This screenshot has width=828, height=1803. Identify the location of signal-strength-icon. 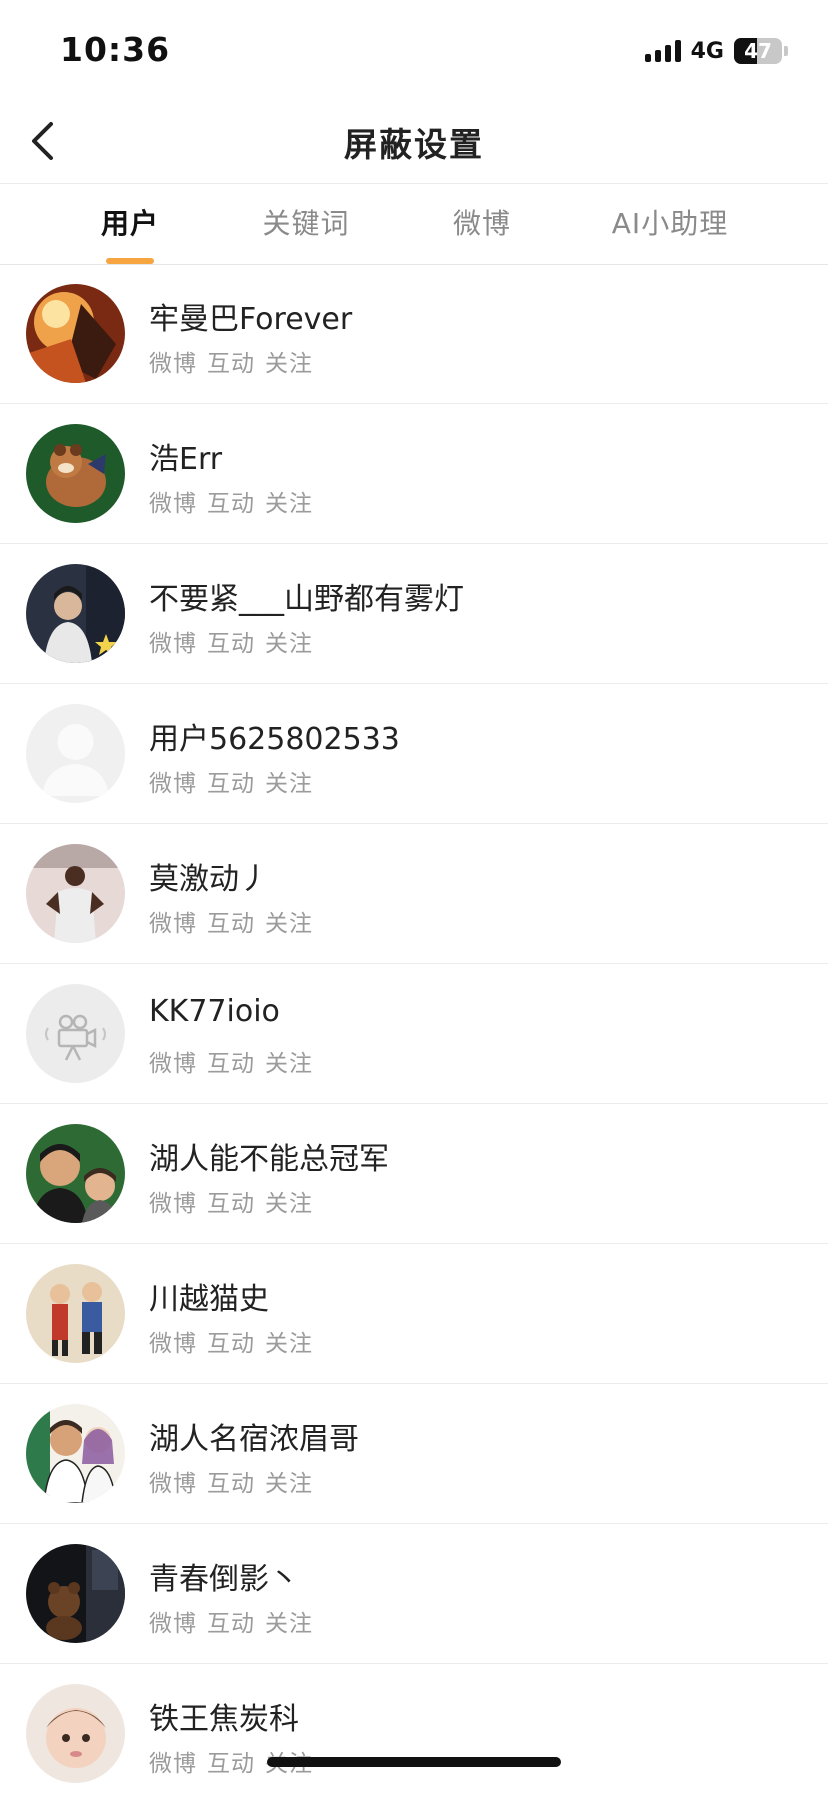
(662, 51).